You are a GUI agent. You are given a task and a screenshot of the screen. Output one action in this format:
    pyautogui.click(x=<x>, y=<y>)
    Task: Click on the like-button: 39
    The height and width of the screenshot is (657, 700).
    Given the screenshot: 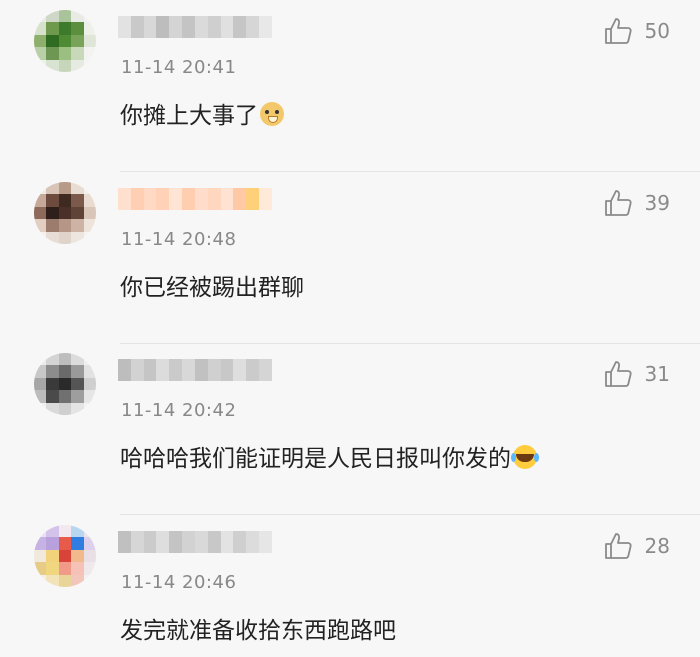 What is the action you would take?
    pyautogui.click(x=636, y=203)
    